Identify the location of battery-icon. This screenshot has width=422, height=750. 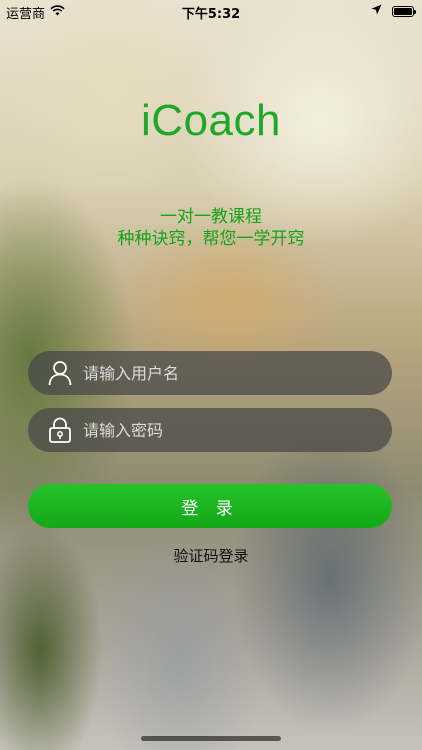
(404, 11).